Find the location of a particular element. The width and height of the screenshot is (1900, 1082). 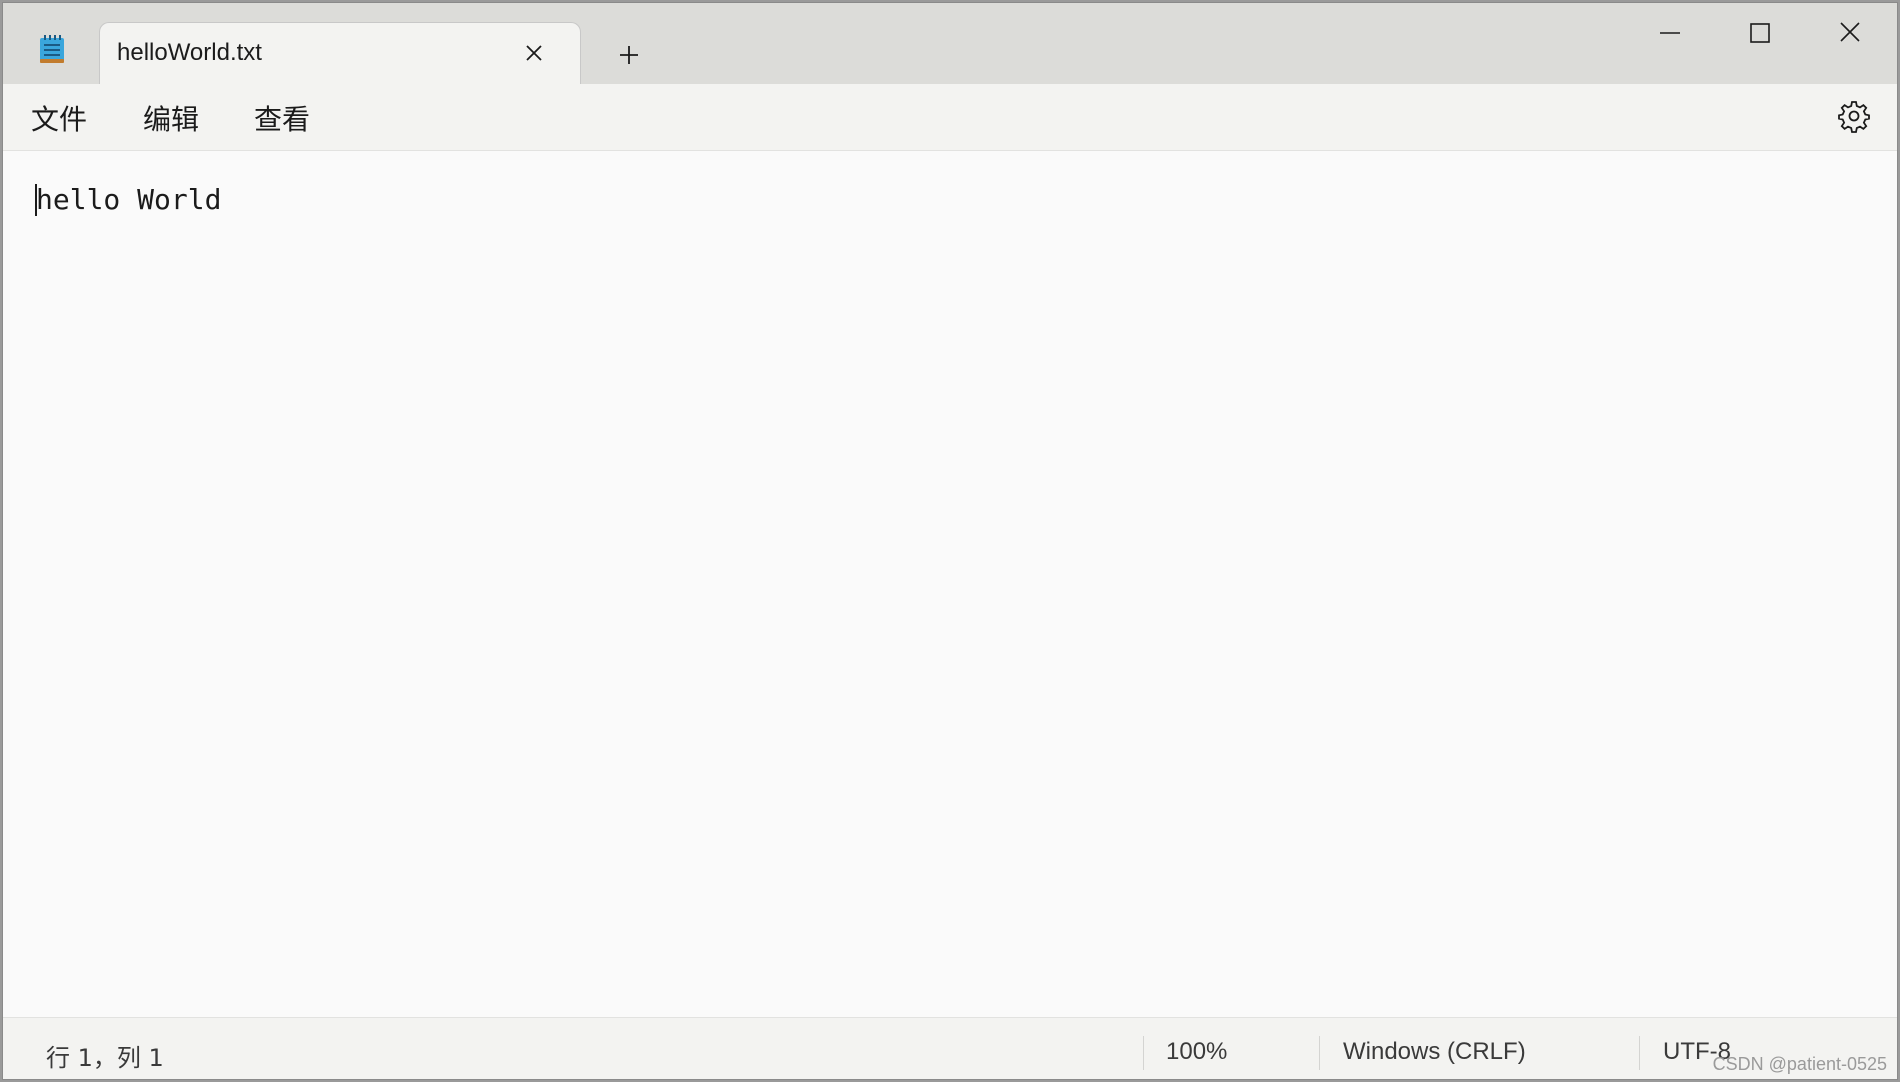

tab-title: helloWorld.txt is located at coordinates (189, 52).